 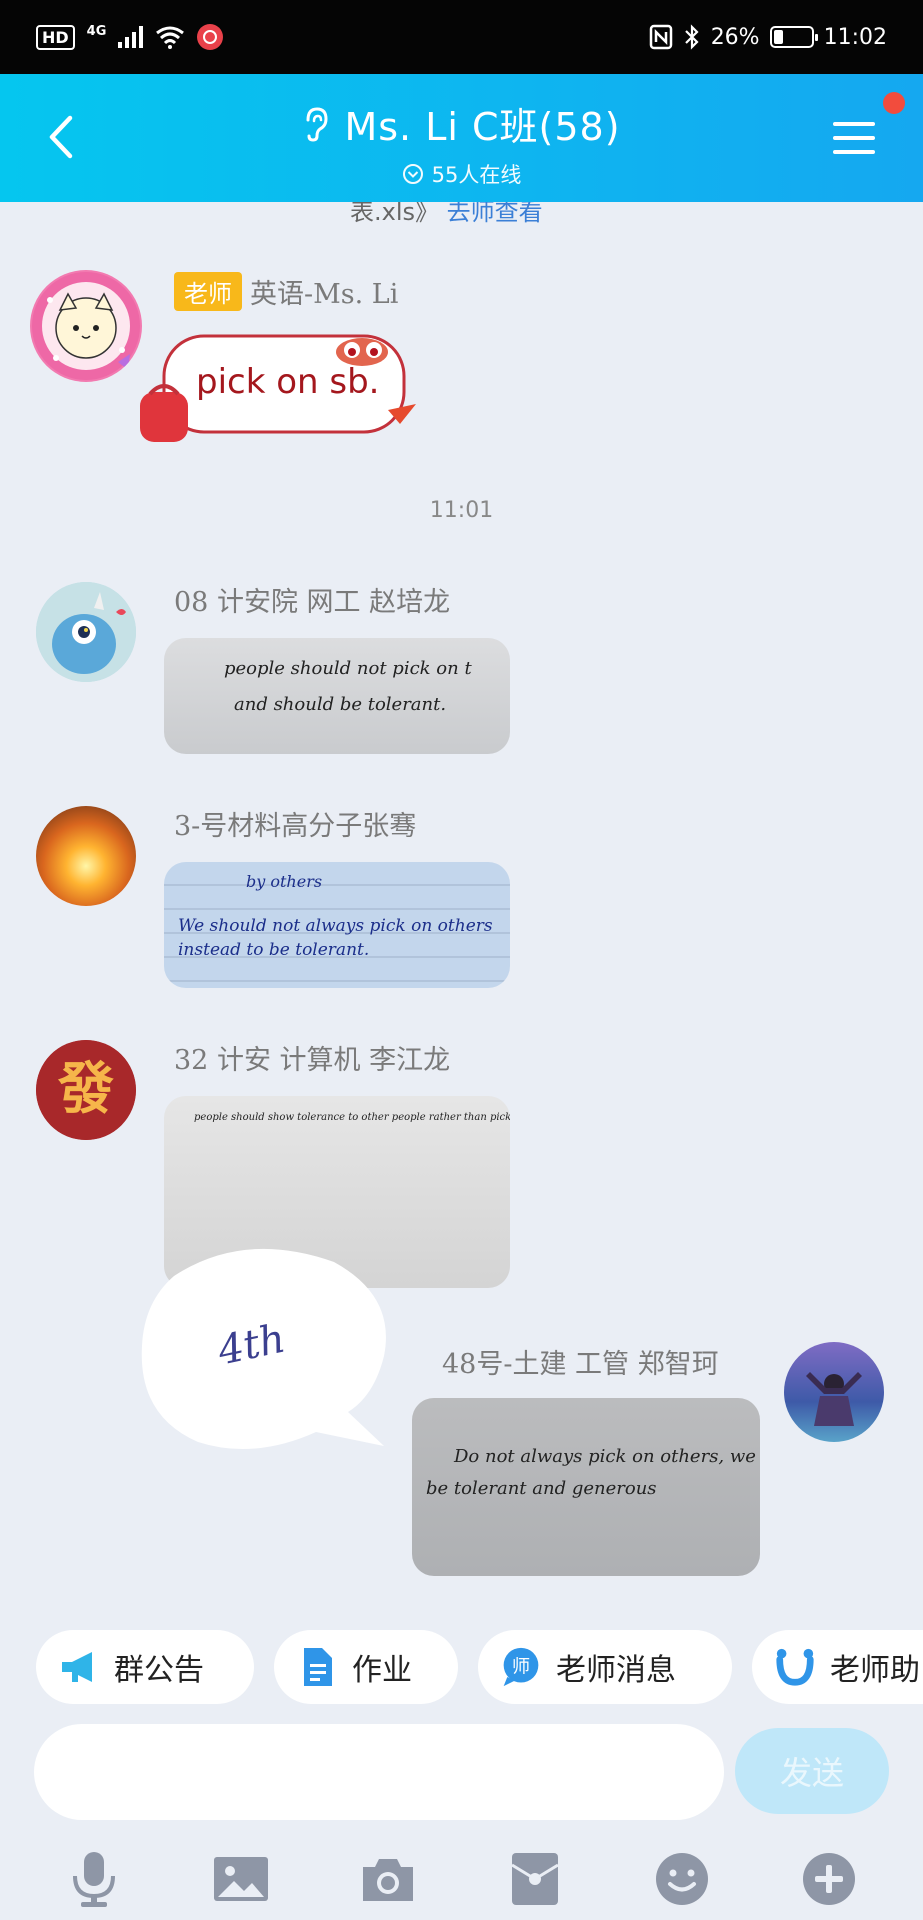 I want to click on sender-name: 老师 英语-Ms. Li, so click(x=286, y=291).